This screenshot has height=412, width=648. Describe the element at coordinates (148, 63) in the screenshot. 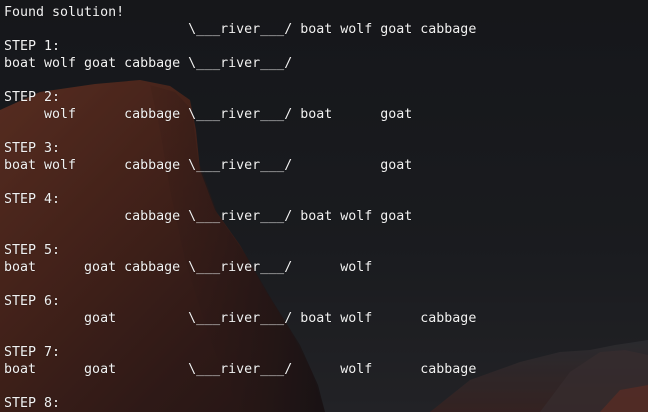

I see `output-line-state: boat wolf goat cabbage \___river___/` at that location.